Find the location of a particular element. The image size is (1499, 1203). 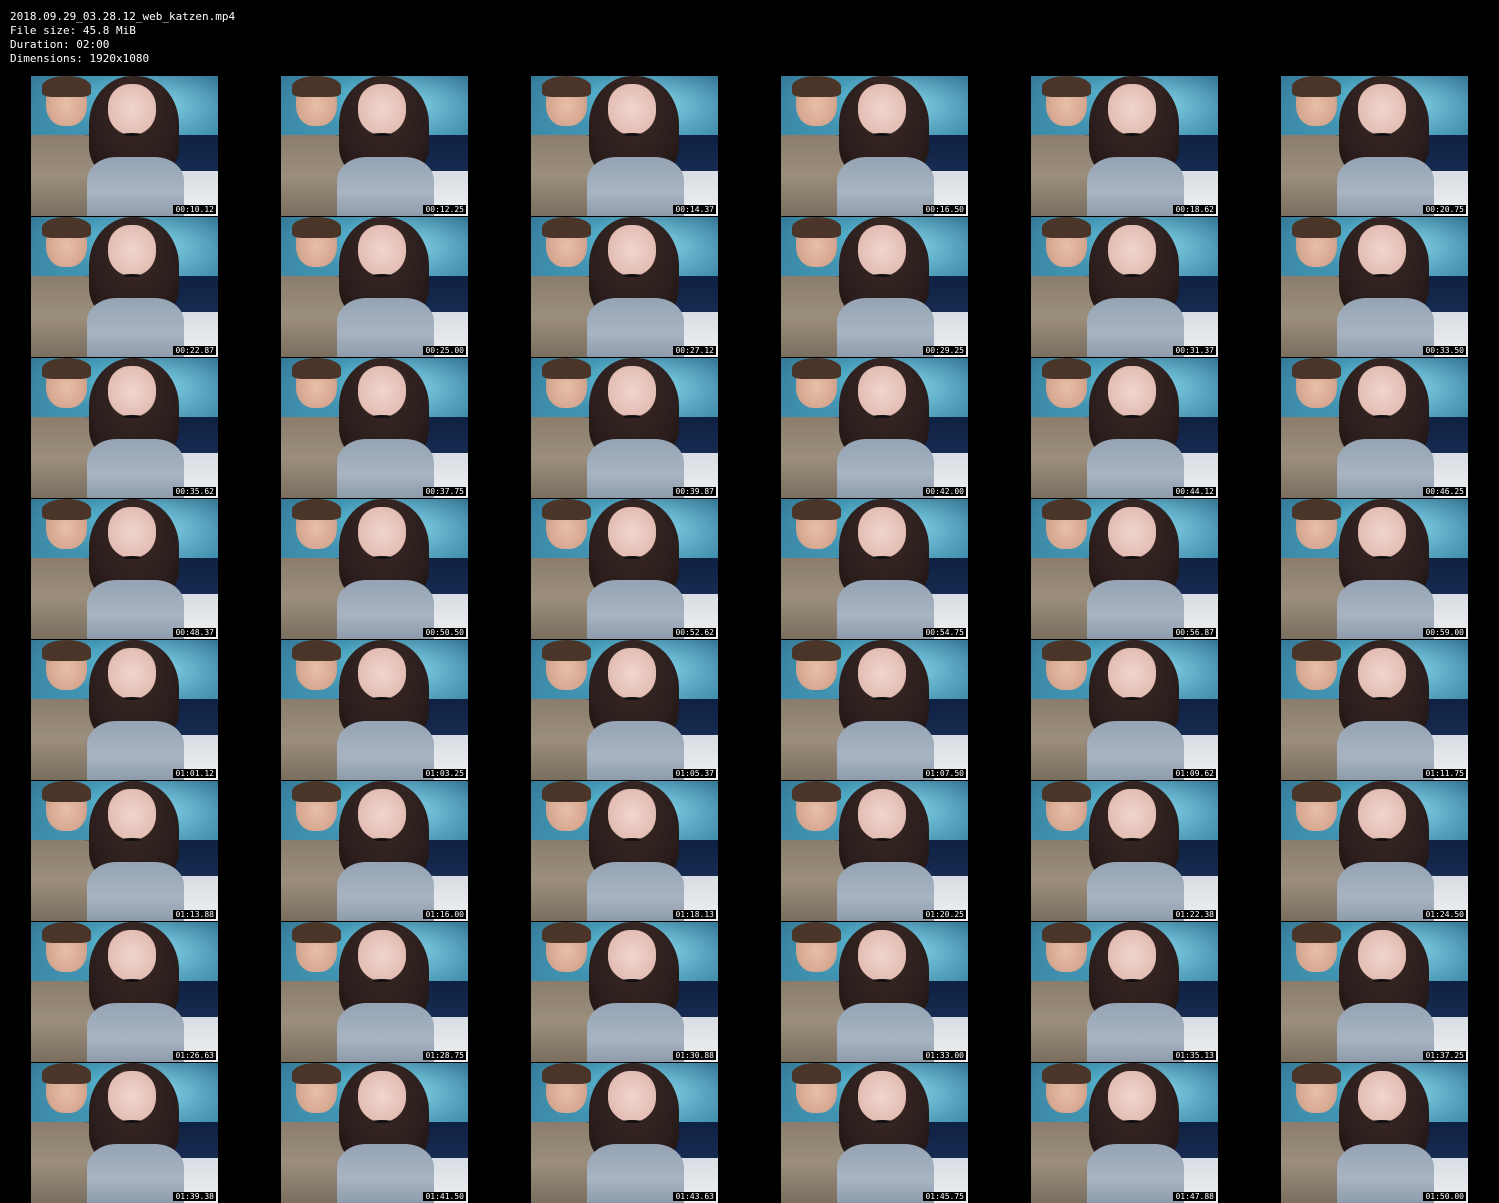

video-thumbnail: 01:03.25 is located at coordinates (374, 710).